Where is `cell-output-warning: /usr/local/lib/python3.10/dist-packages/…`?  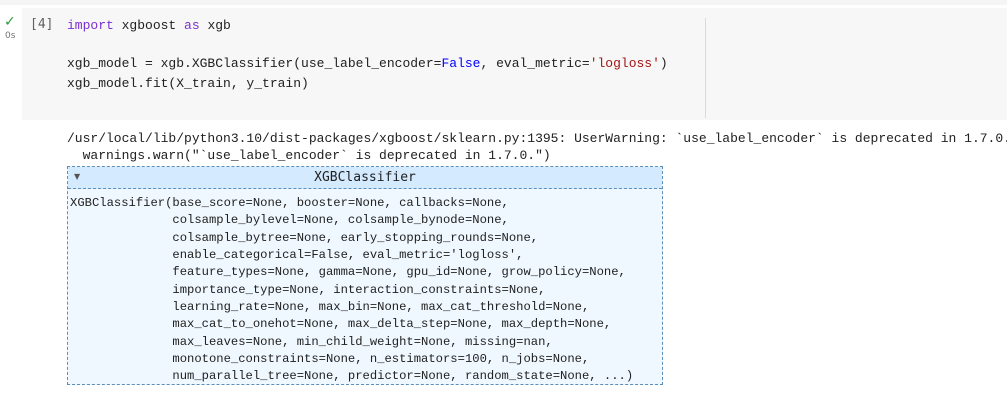
cell-output-warning: /usr/local/lib/python3.10/dist-packages/… is located at coordinates (537, 147).